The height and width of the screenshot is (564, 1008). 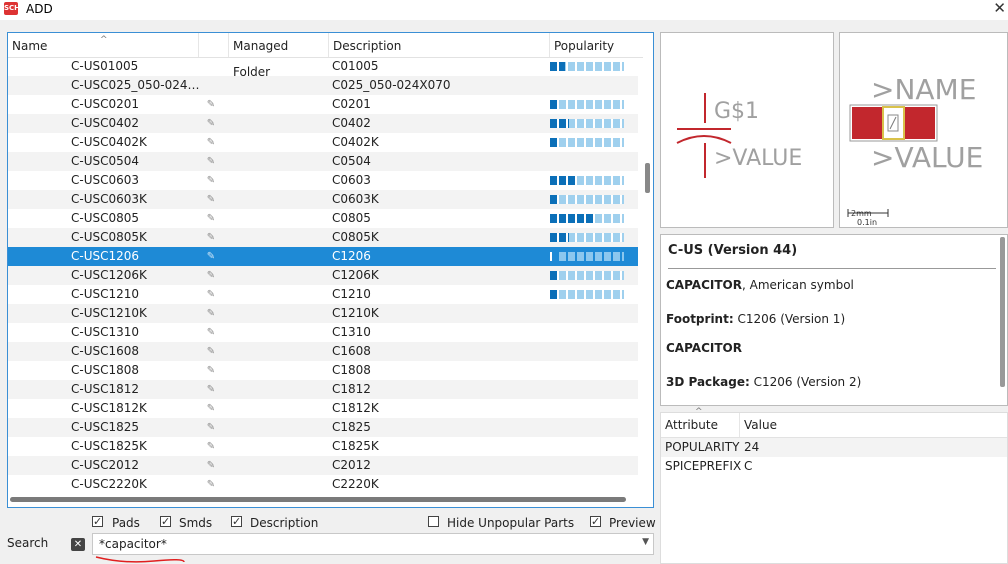 I want to click on preview-checkbox-box, so click(x=595, y=522).